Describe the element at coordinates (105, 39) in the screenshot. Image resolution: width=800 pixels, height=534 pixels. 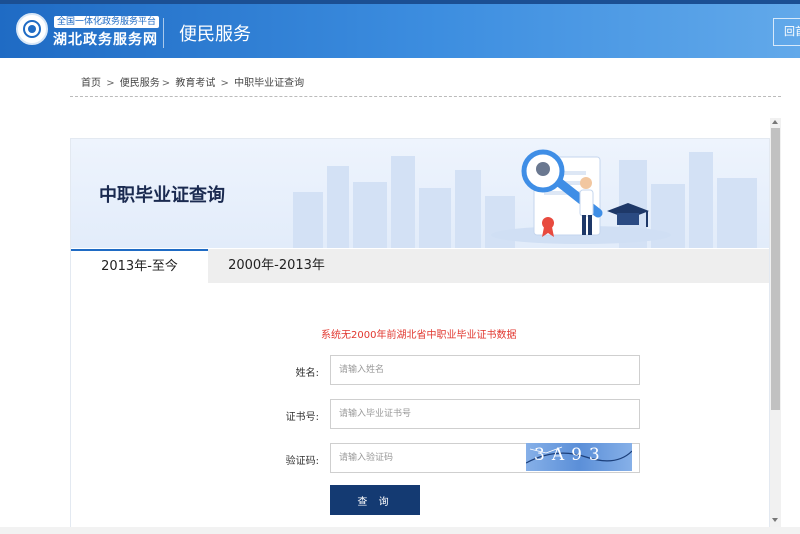
I see `site-name: 湖北政务服务网` at that location.